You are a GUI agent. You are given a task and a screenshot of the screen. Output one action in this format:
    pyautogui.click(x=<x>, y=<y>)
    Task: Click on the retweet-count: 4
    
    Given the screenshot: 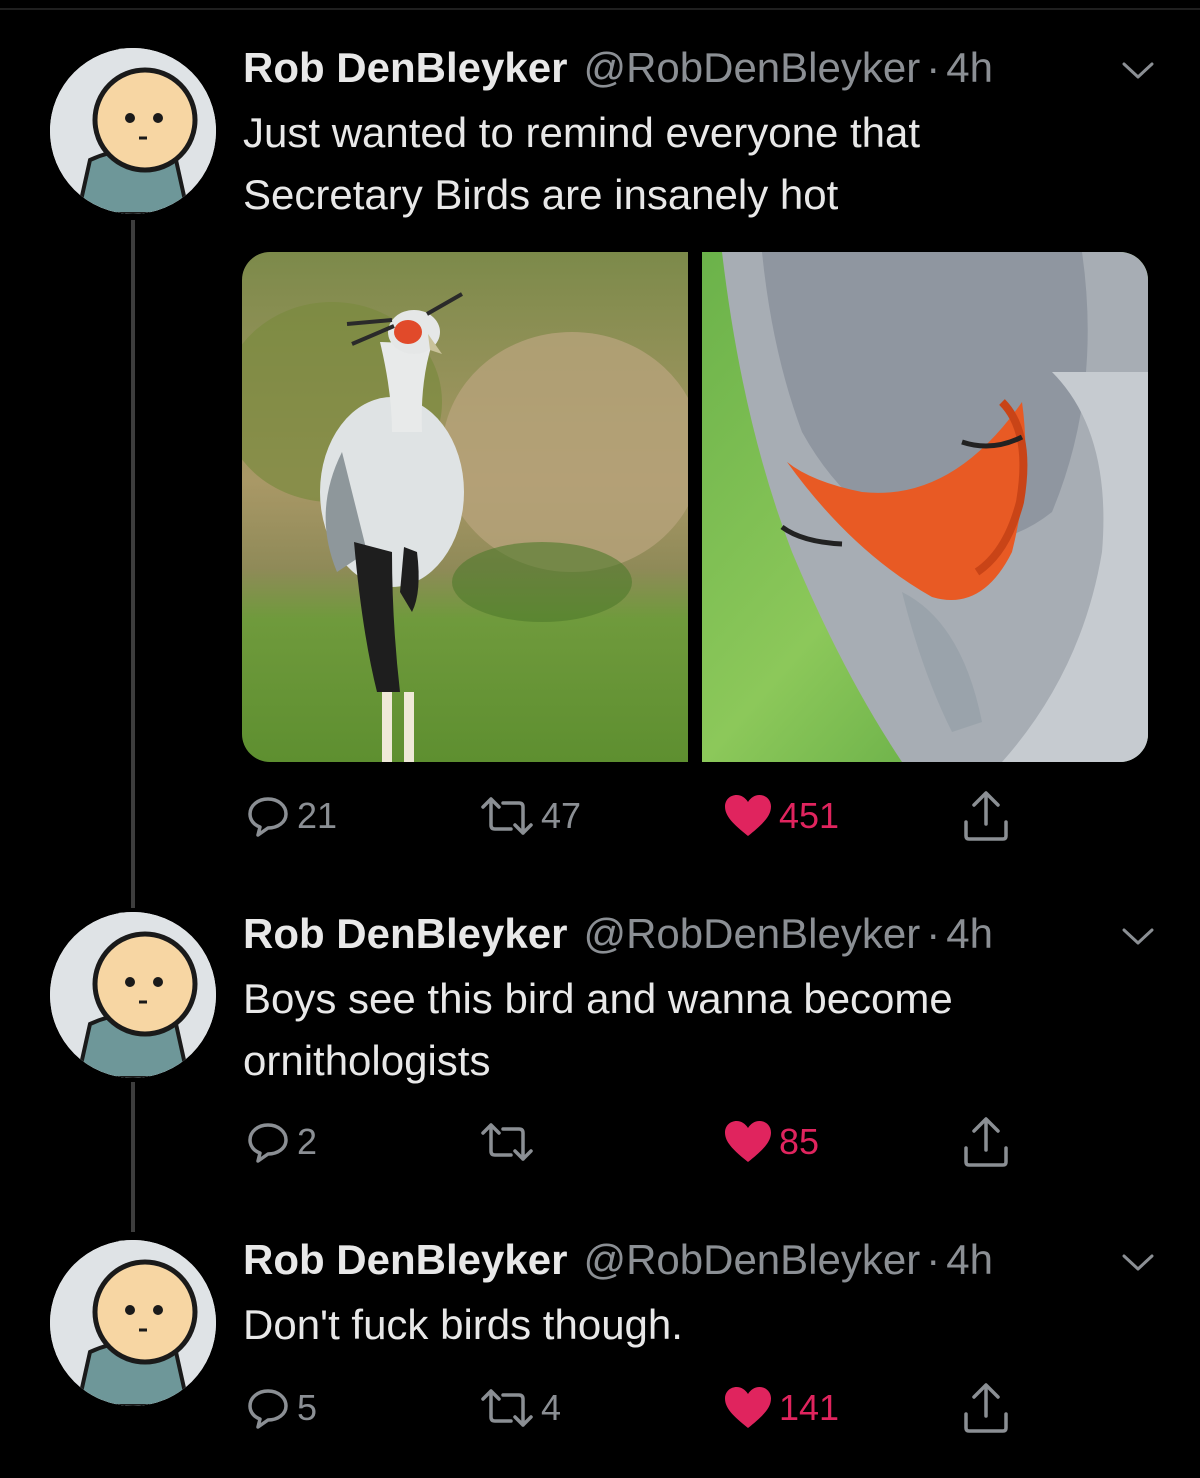 What is the action you would take?
    pyautogui.click(x=551, y=1407)
    